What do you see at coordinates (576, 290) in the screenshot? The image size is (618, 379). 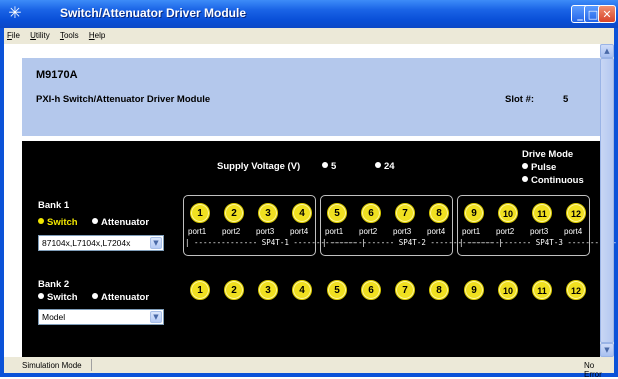 I see `bank2-port-button-12: 12` at bounding box center [576, 290].